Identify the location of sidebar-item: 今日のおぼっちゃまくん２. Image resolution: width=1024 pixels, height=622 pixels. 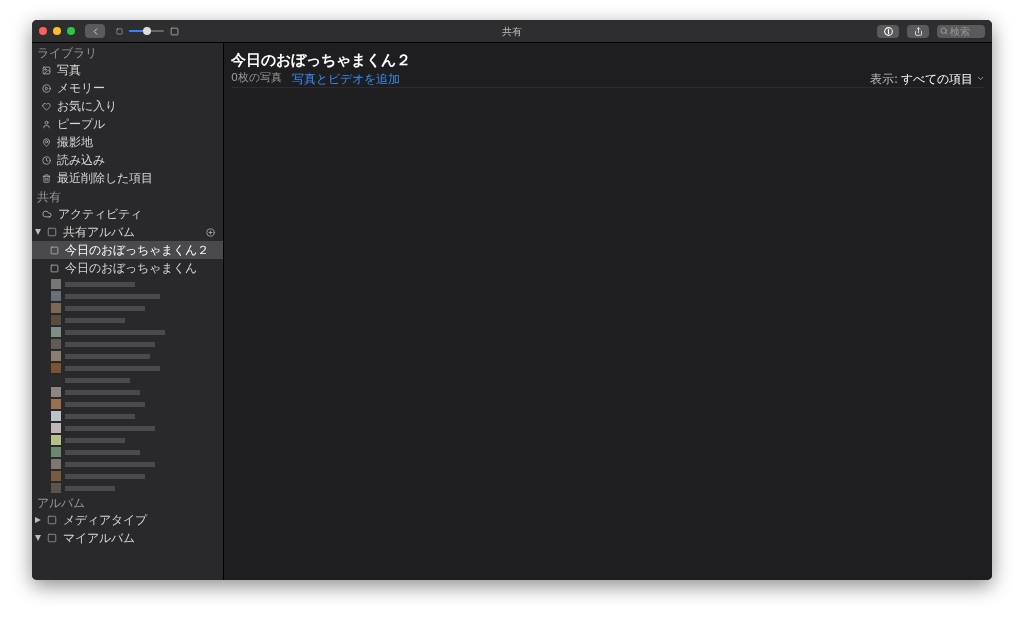
(127, 250).